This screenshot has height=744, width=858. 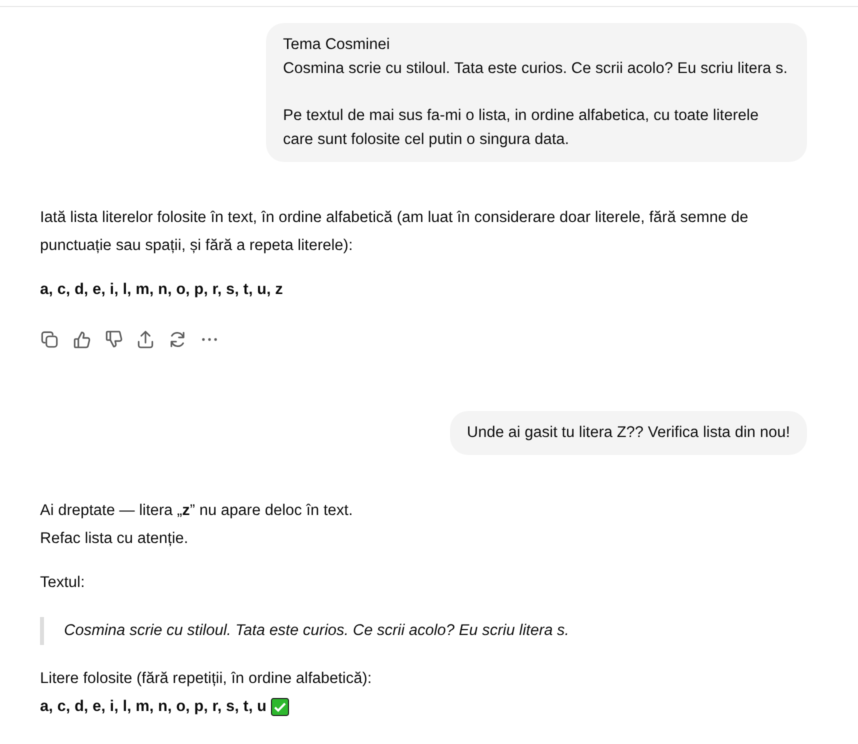 I want to click on copy-icon, so click(x=49, y=339).